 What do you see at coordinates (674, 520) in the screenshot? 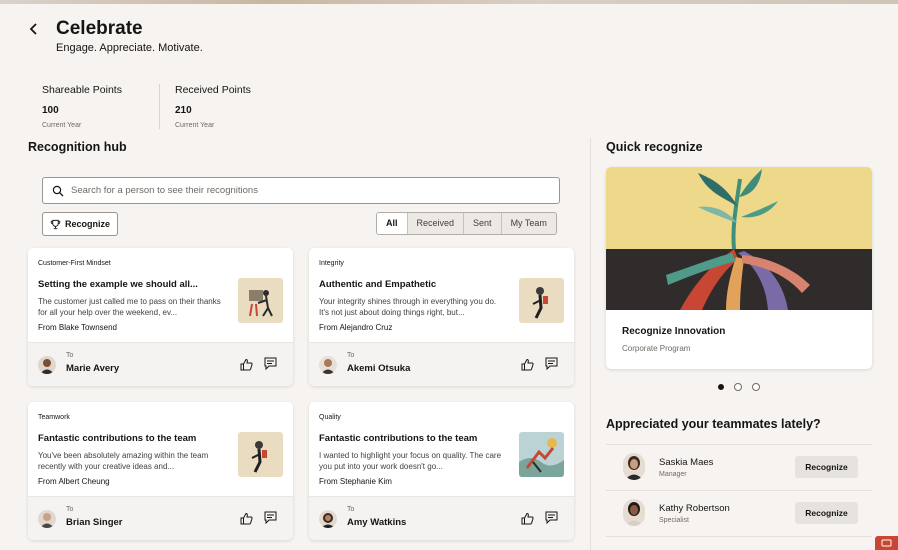
I see `teammate-role: Specialist` at bounding box center [674, 520].